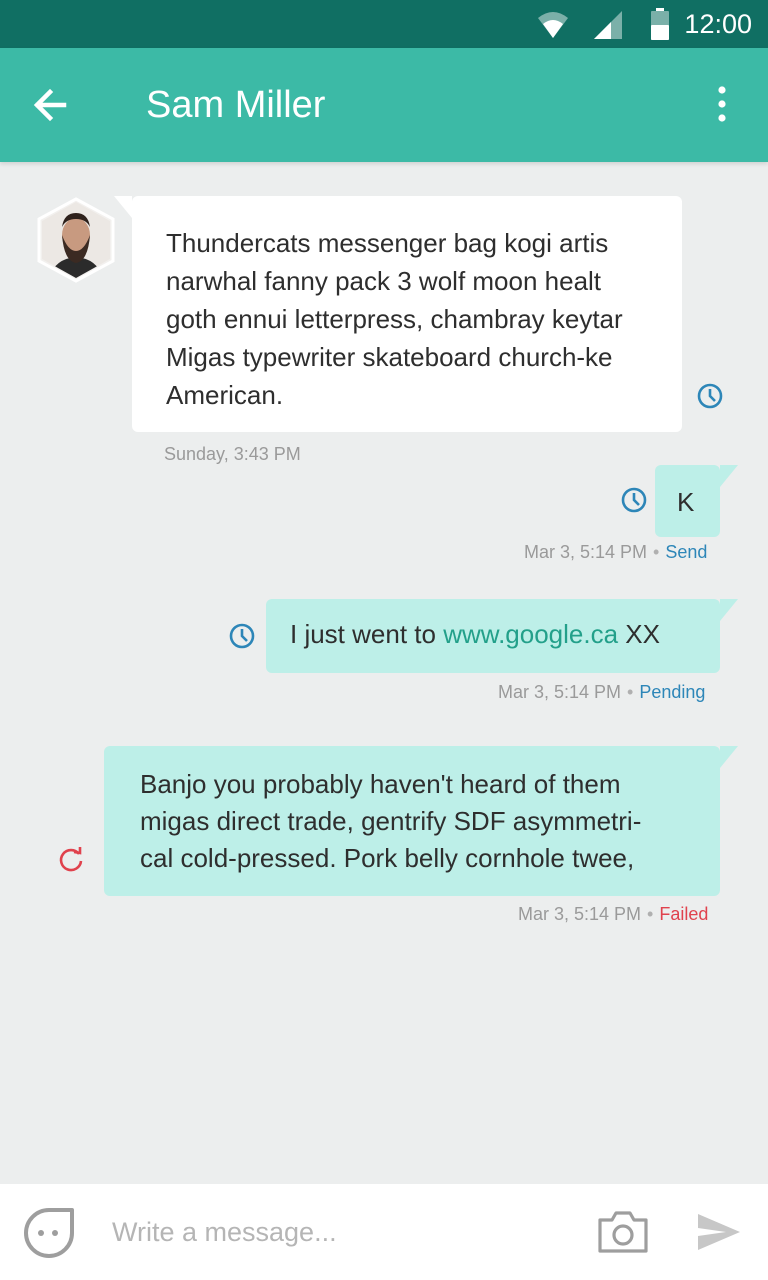 The width and height of the screenshot is (768, 1280). Describe the element at coordinates (686, 552) in the screenshot. I see `delivery-status: Send` at that location.